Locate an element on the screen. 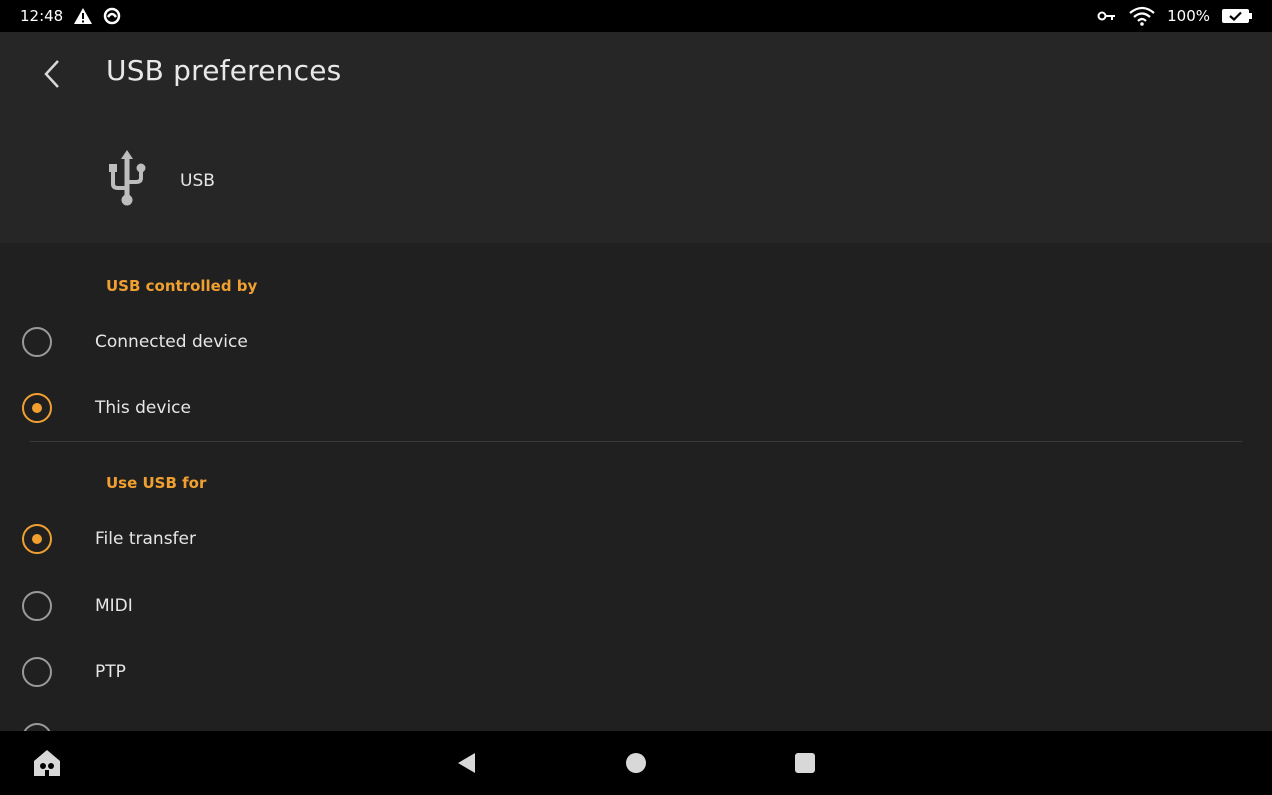 The width and height of the screenshot is (1272, 795). status-bar: 12:48 100% is located at coordinates (636, 16).